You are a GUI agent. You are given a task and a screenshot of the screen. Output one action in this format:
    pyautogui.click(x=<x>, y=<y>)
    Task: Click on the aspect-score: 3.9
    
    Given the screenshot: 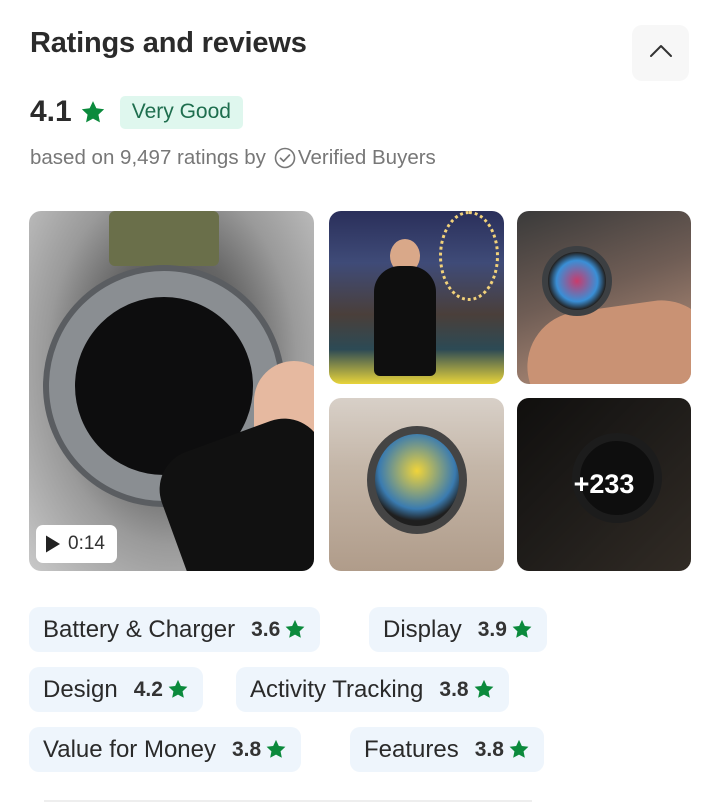 What is the action you would take?
    pyautogui.click(x=492, y=629)
    